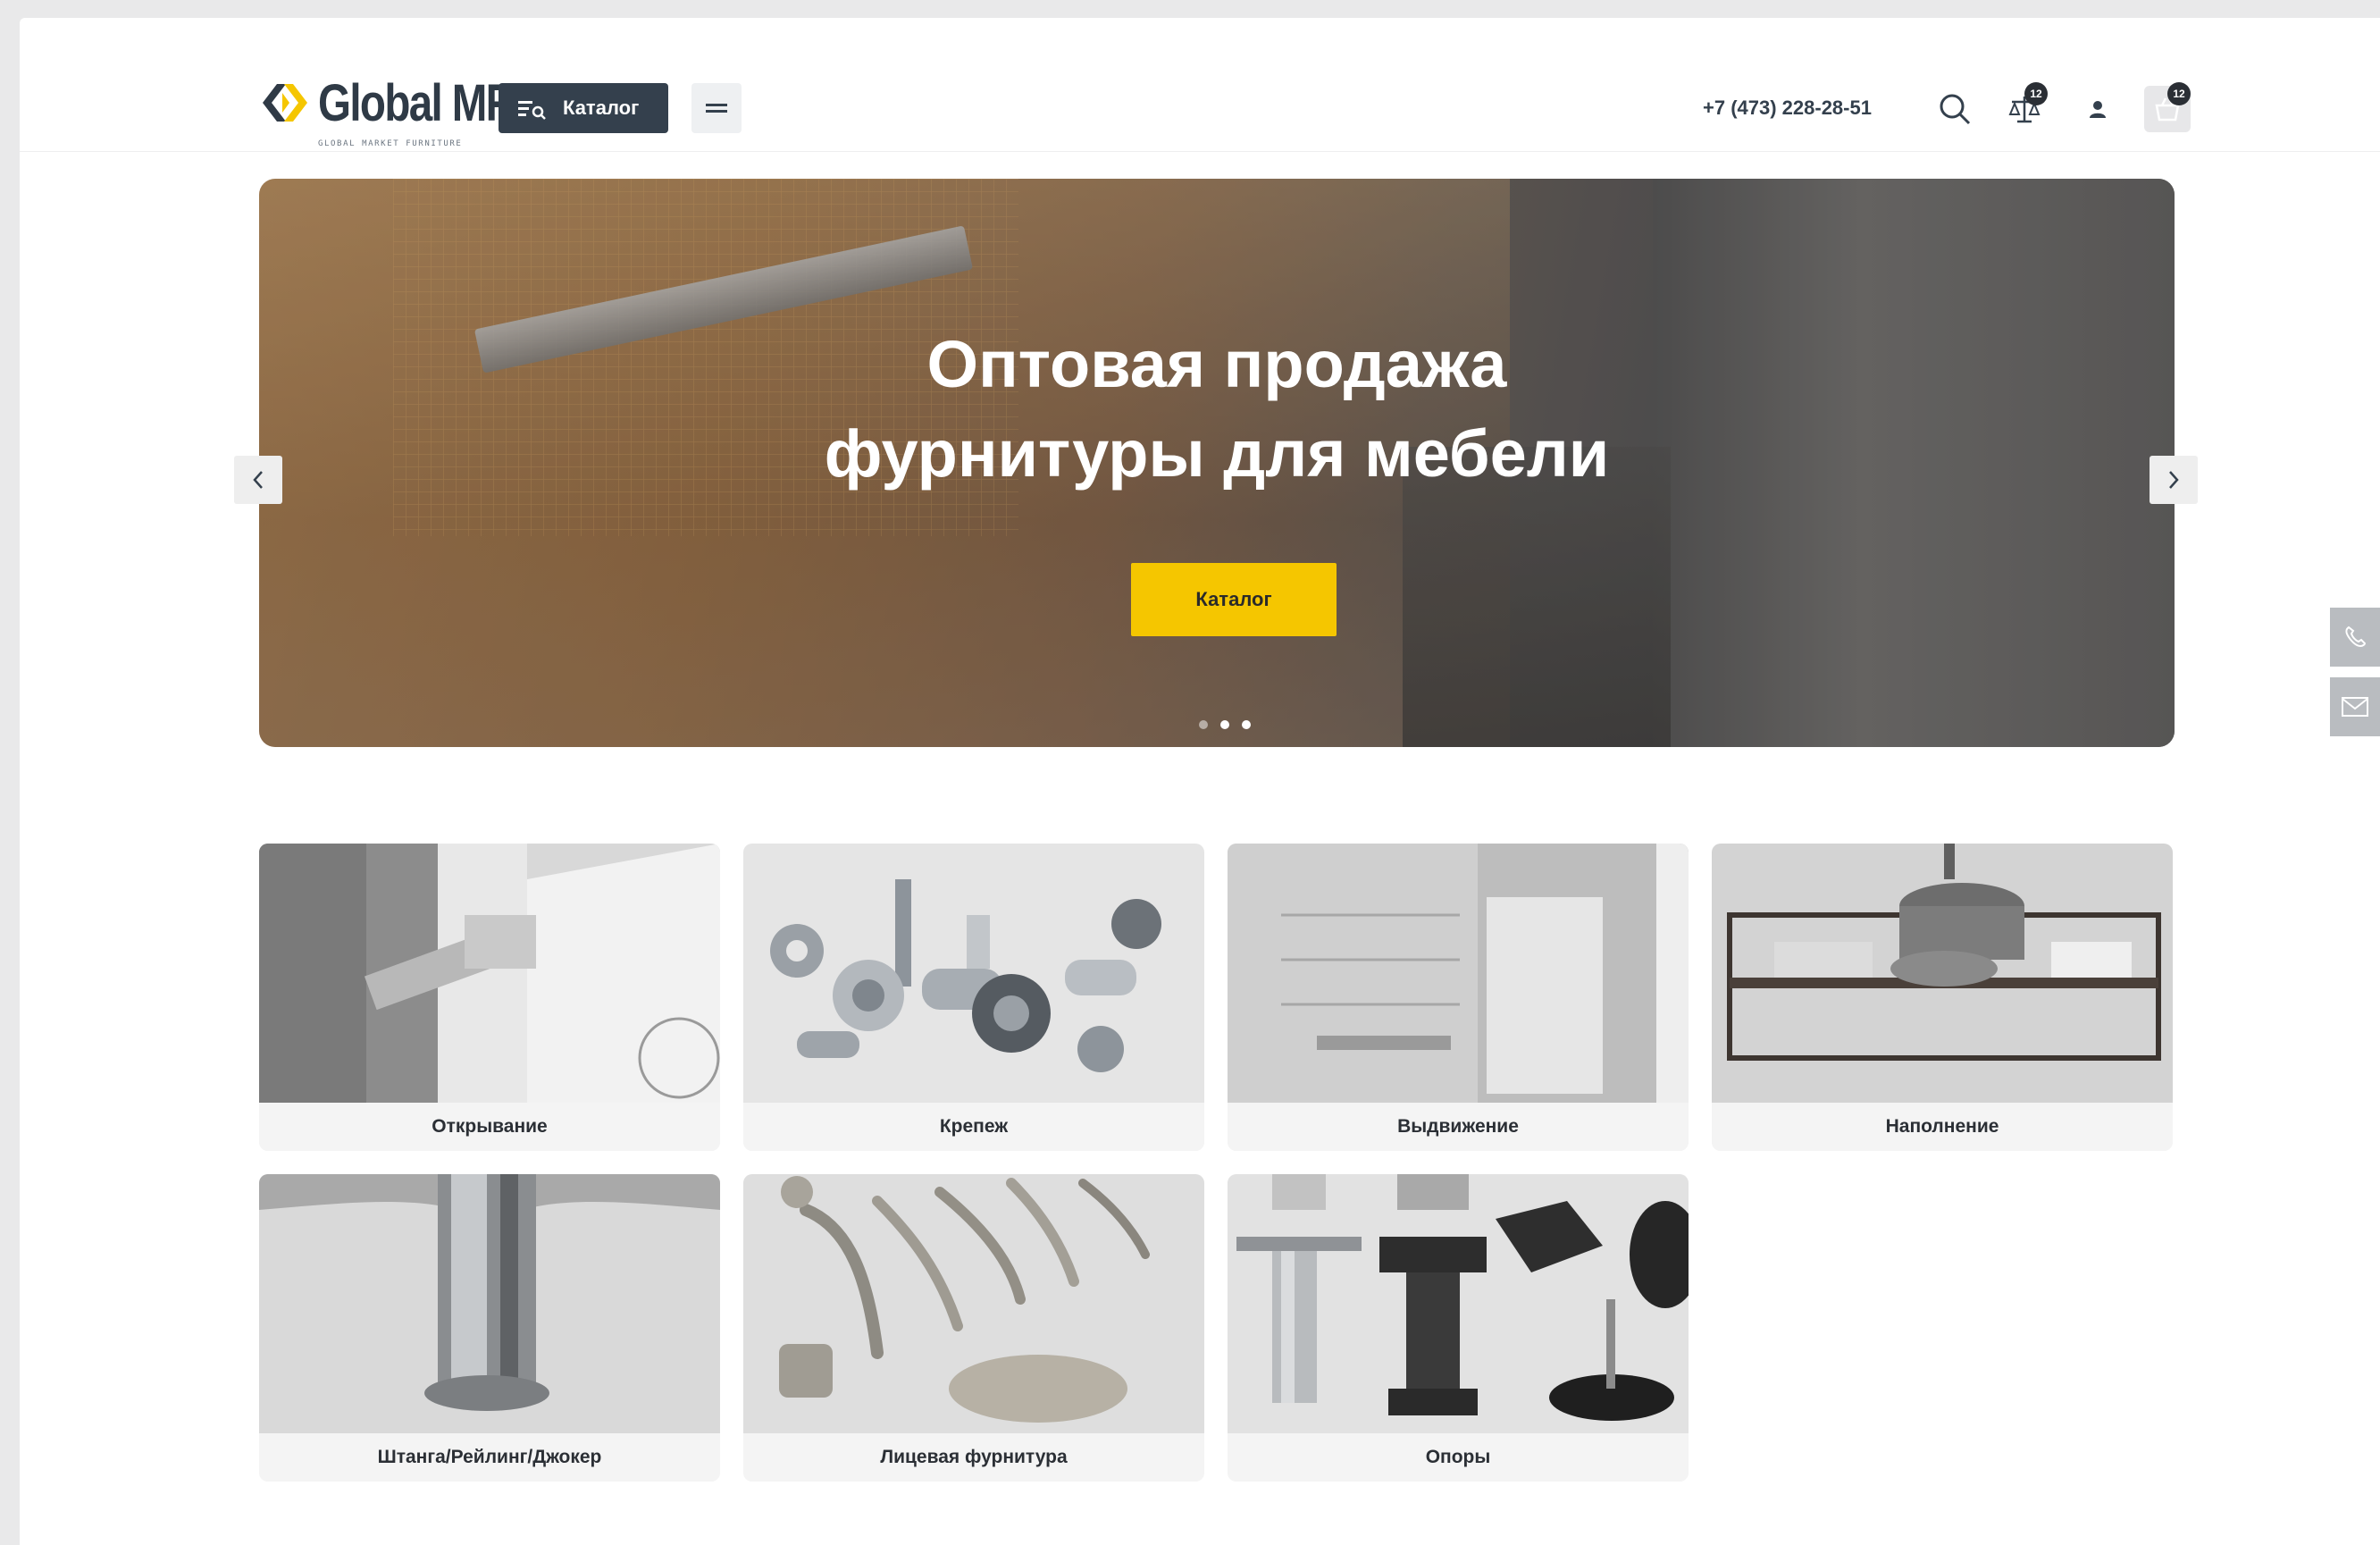  Describe the element at coordinates (973, 1457) in the screenshot. I see `category-label: Лицевая фурнитура` at that location.